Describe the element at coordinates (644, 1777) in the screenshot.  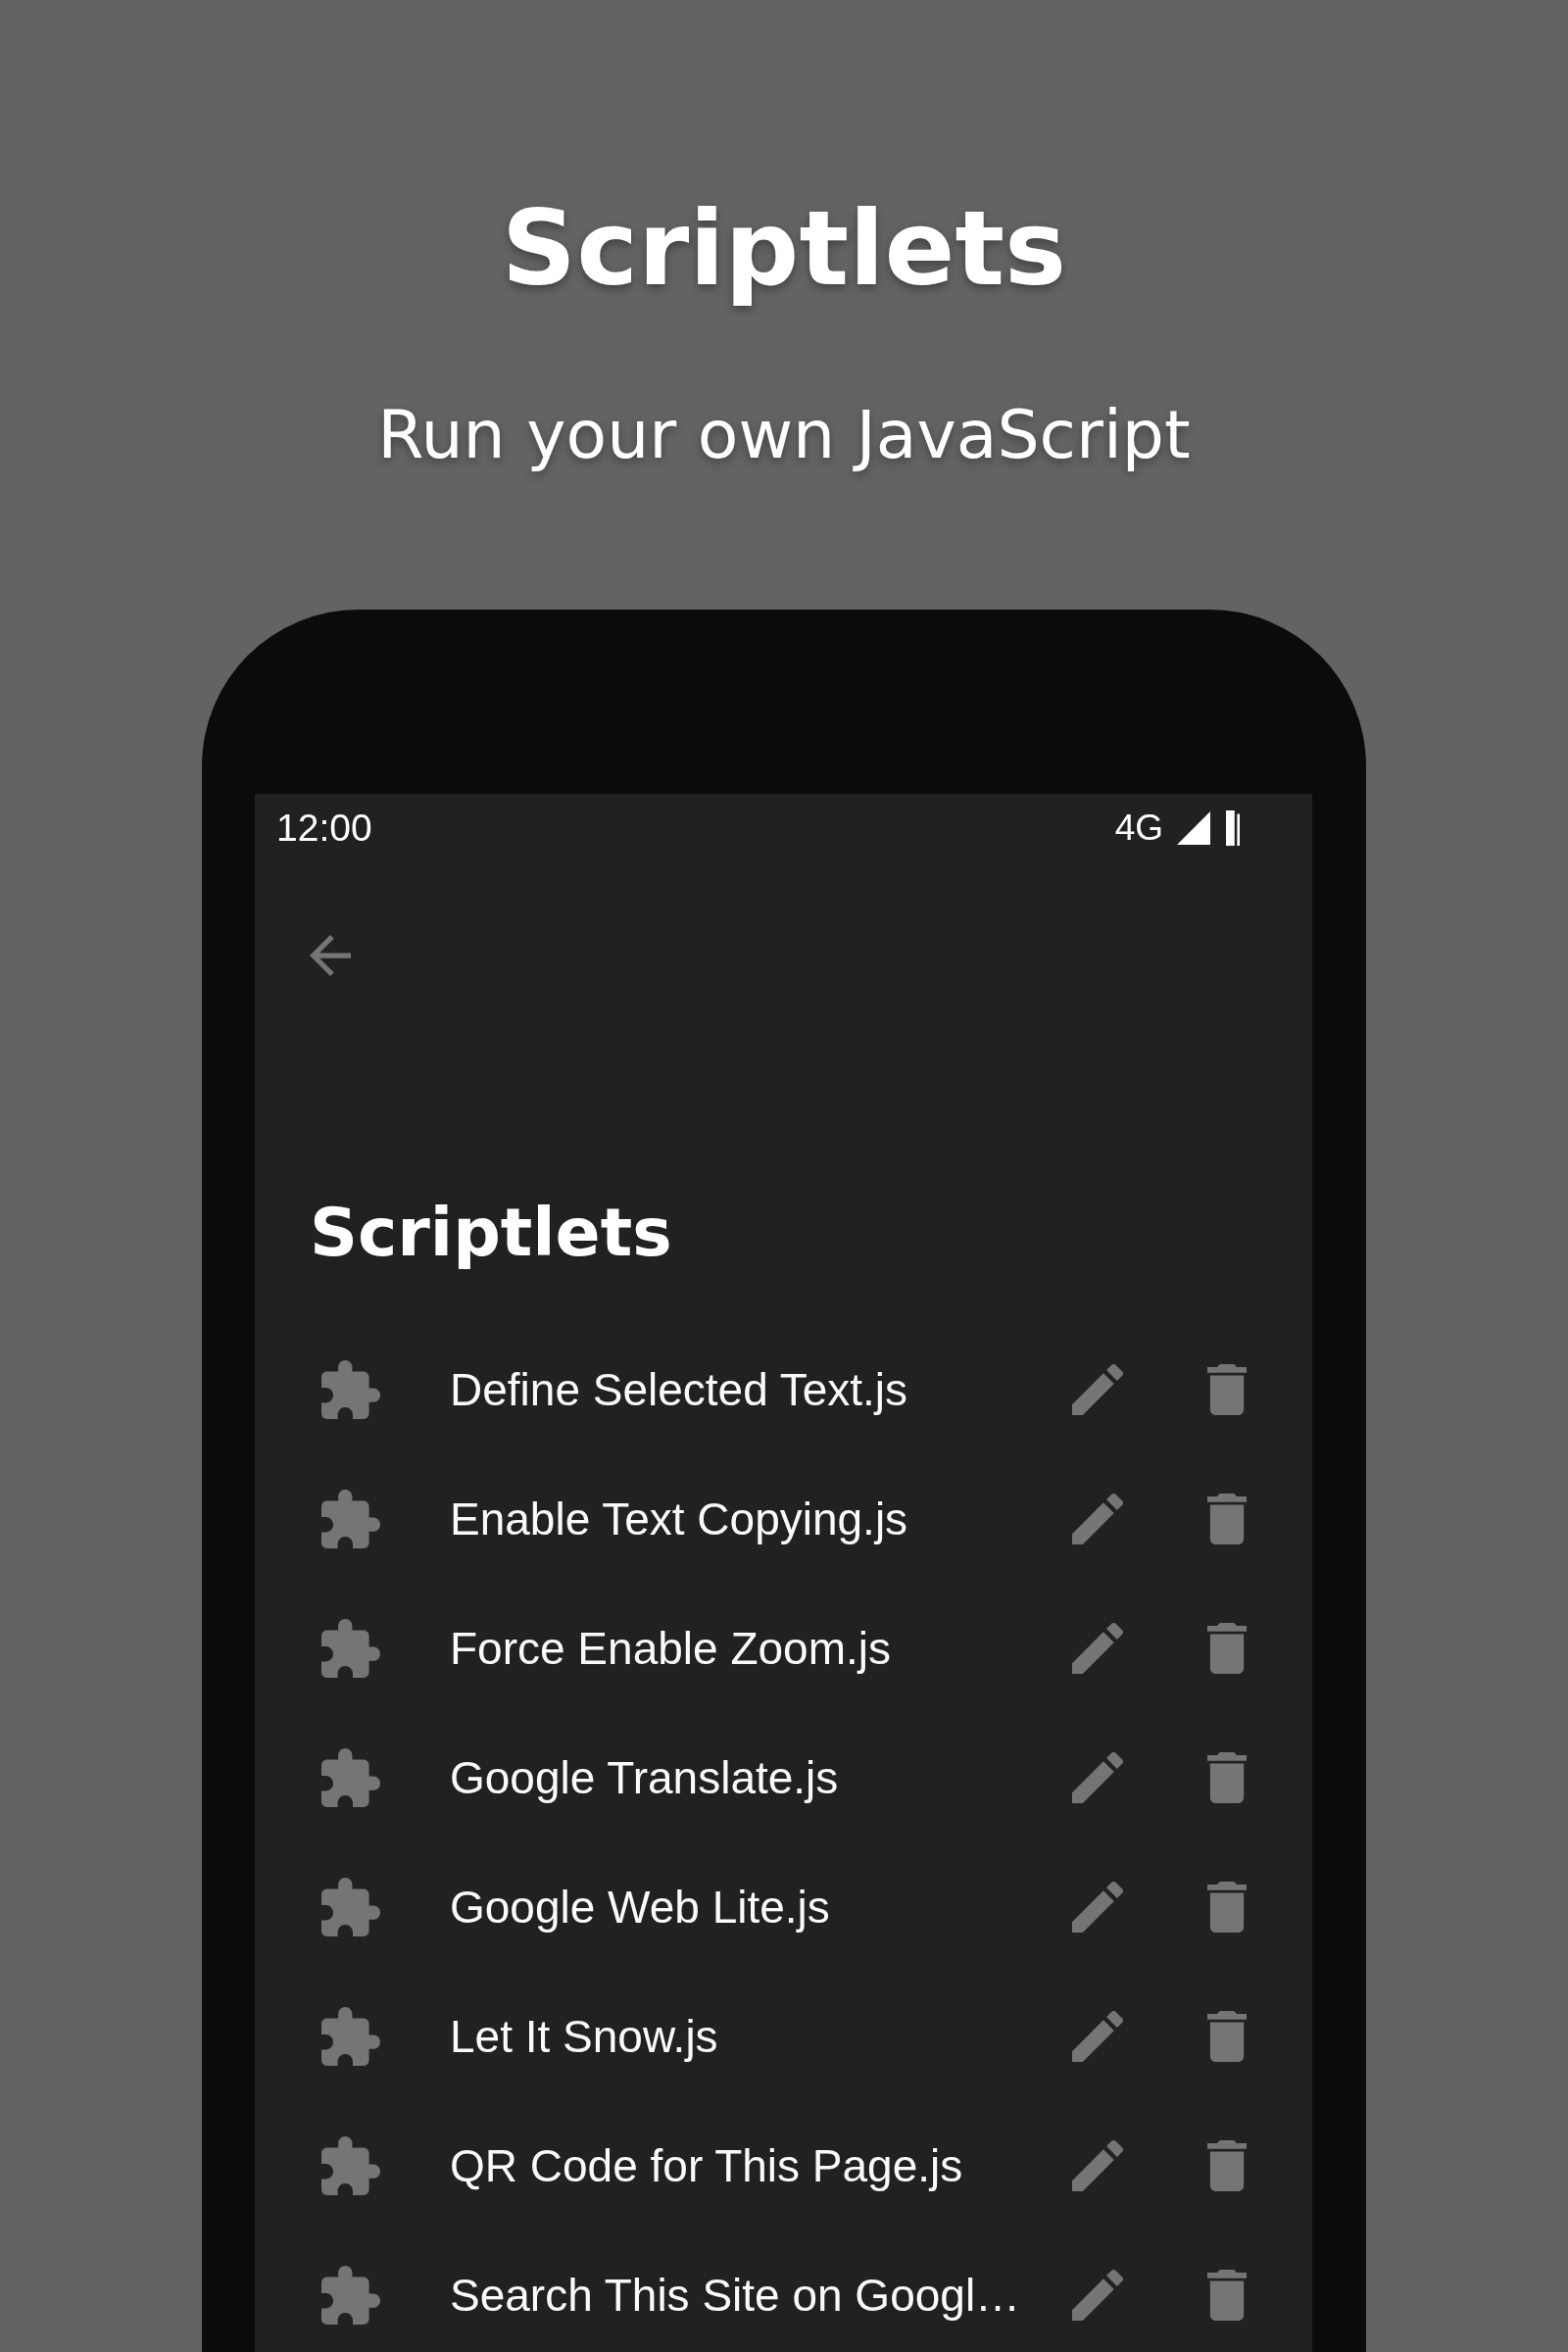
I see `scriptlet-name: Google Translate.js` at that location.